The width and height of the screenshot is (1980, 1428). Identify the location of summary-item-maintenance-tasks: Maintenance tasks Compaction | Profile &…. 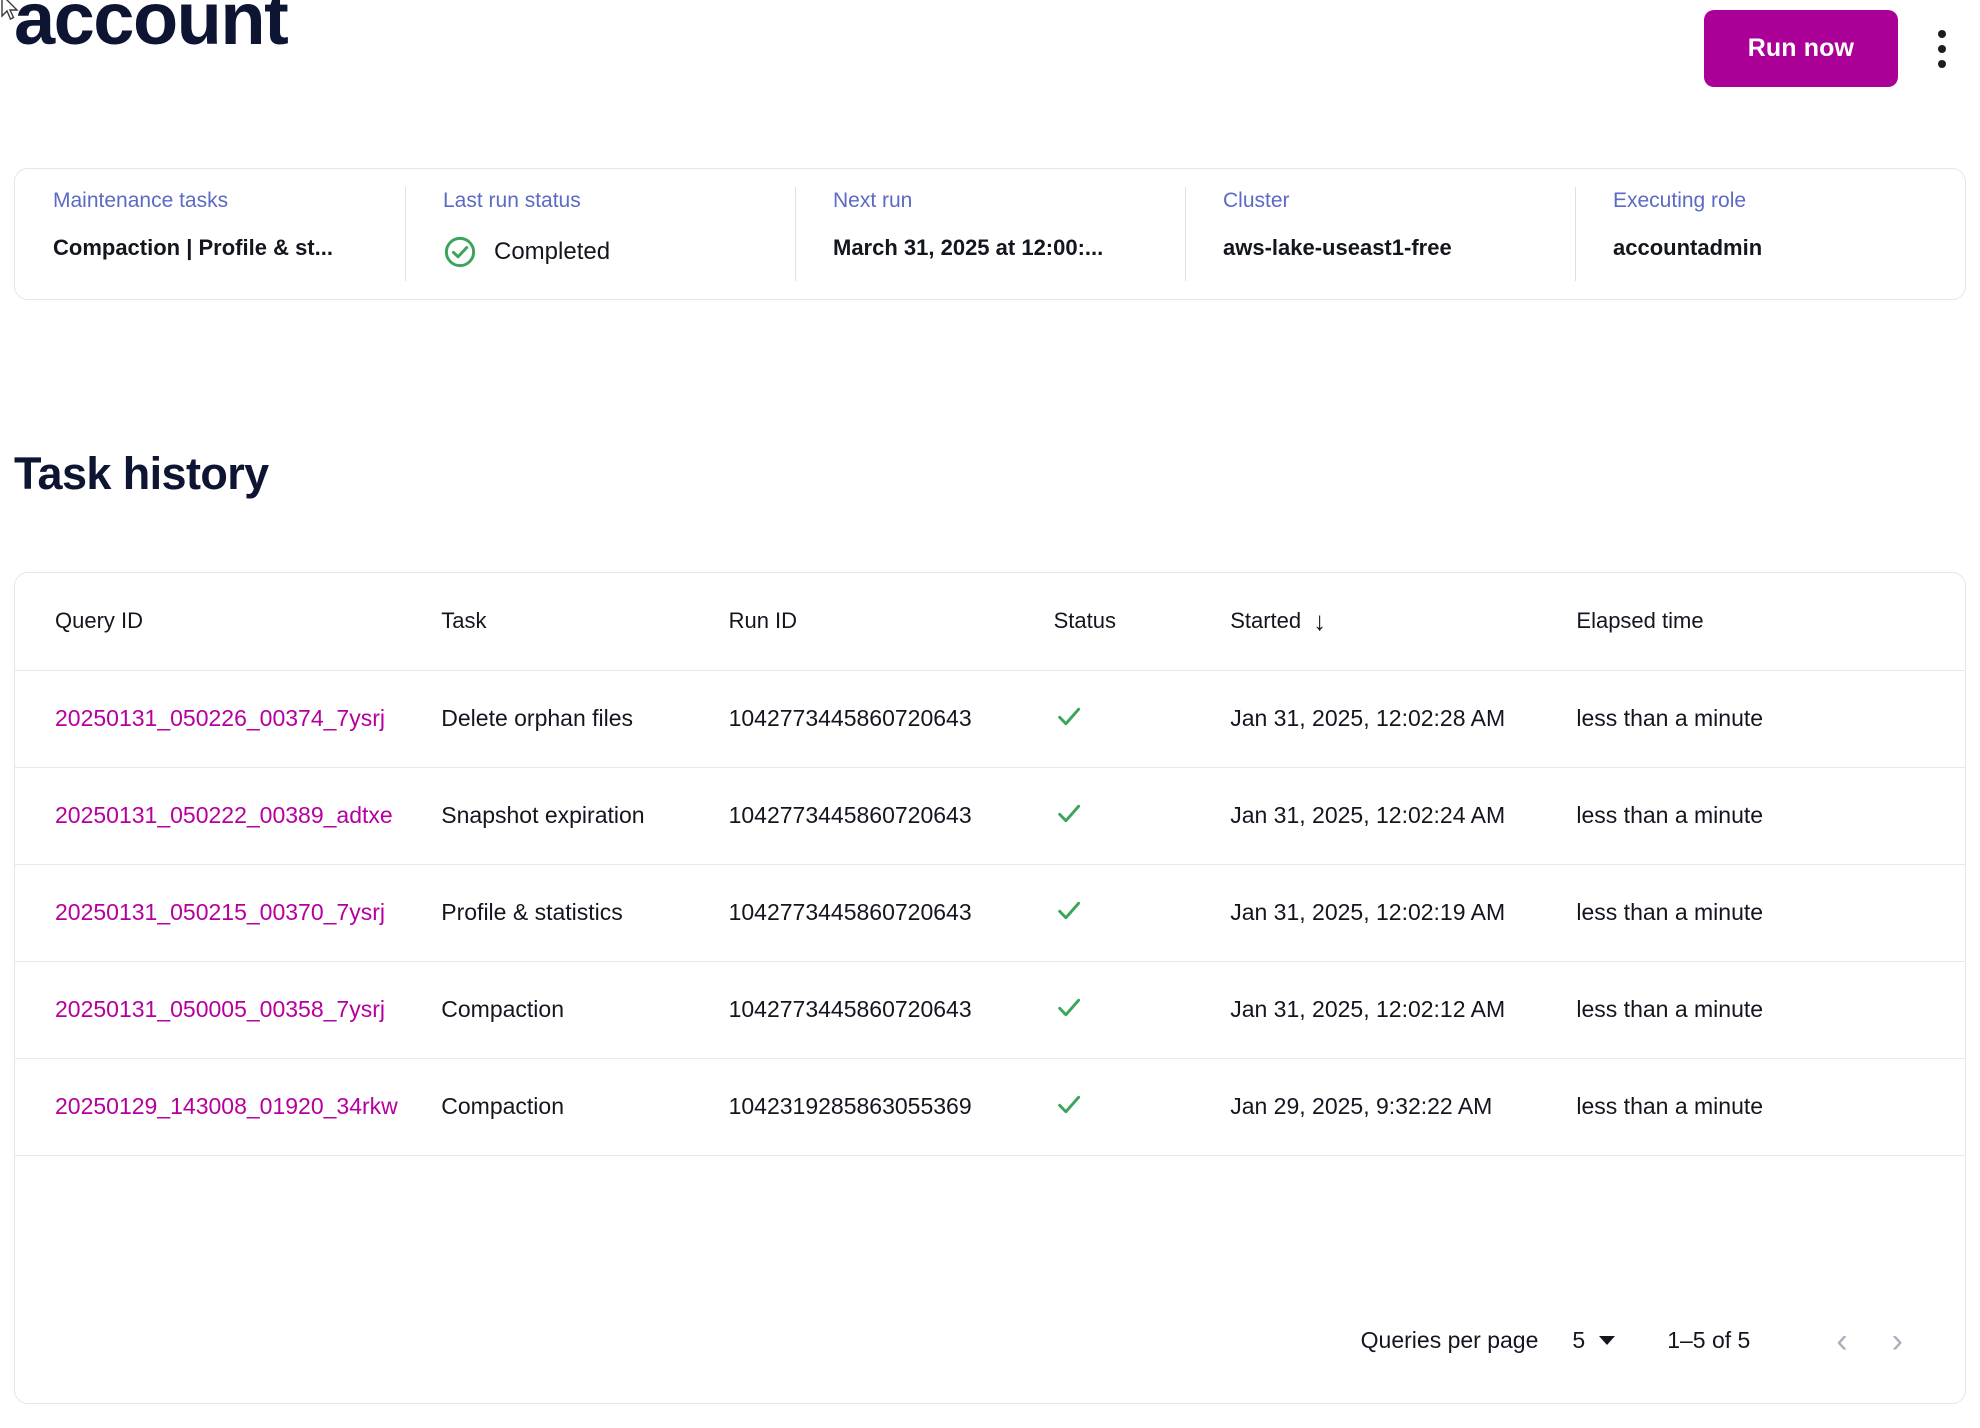
(210, 234).